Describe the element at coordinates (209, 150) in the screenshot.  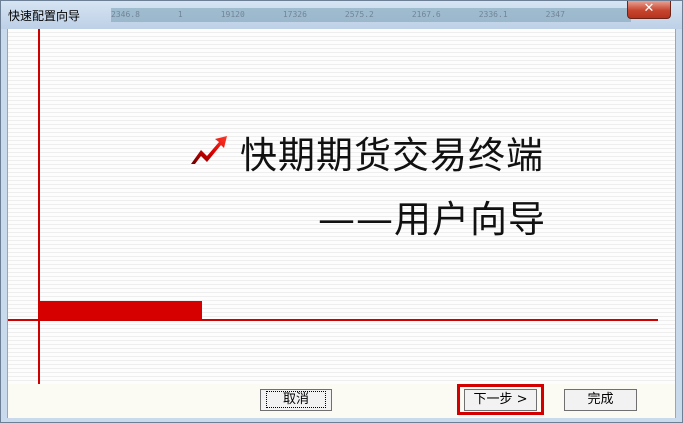
I see `red-arrow-logo-icon` at that location.